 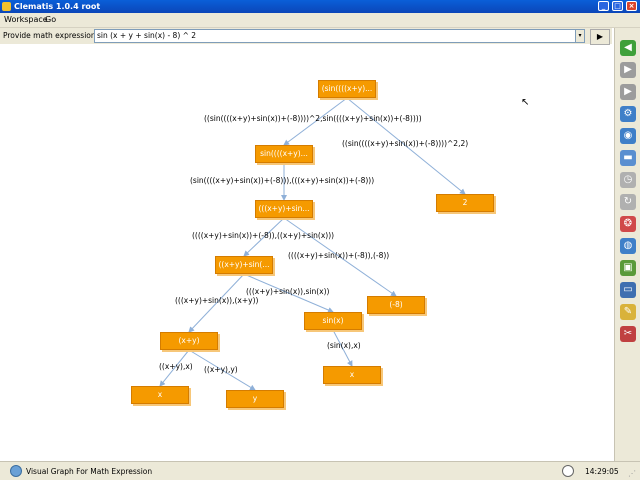 I want to click on forward-arrow-icon: ▶, so click(x=628, y=70).